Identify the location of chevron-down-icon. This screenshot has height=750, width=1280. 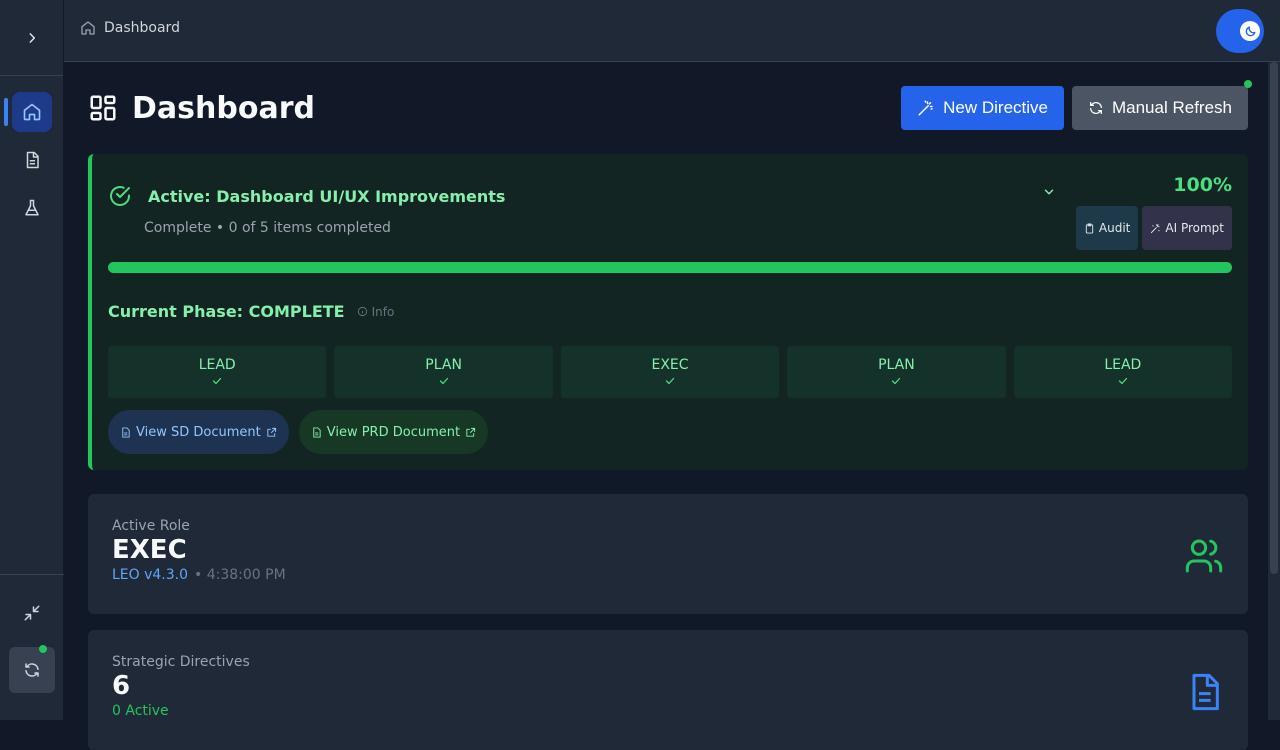
(1049, 192).